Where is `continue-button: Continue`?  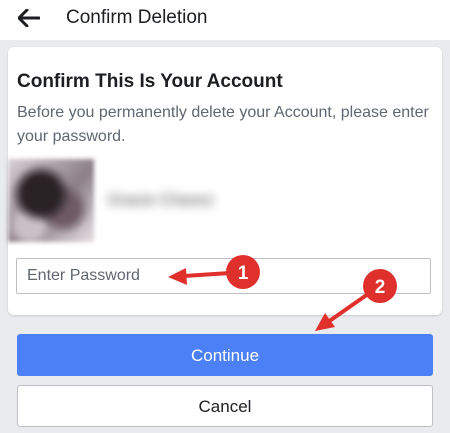 continue-button: Continue is located at coordinates (225, 355).